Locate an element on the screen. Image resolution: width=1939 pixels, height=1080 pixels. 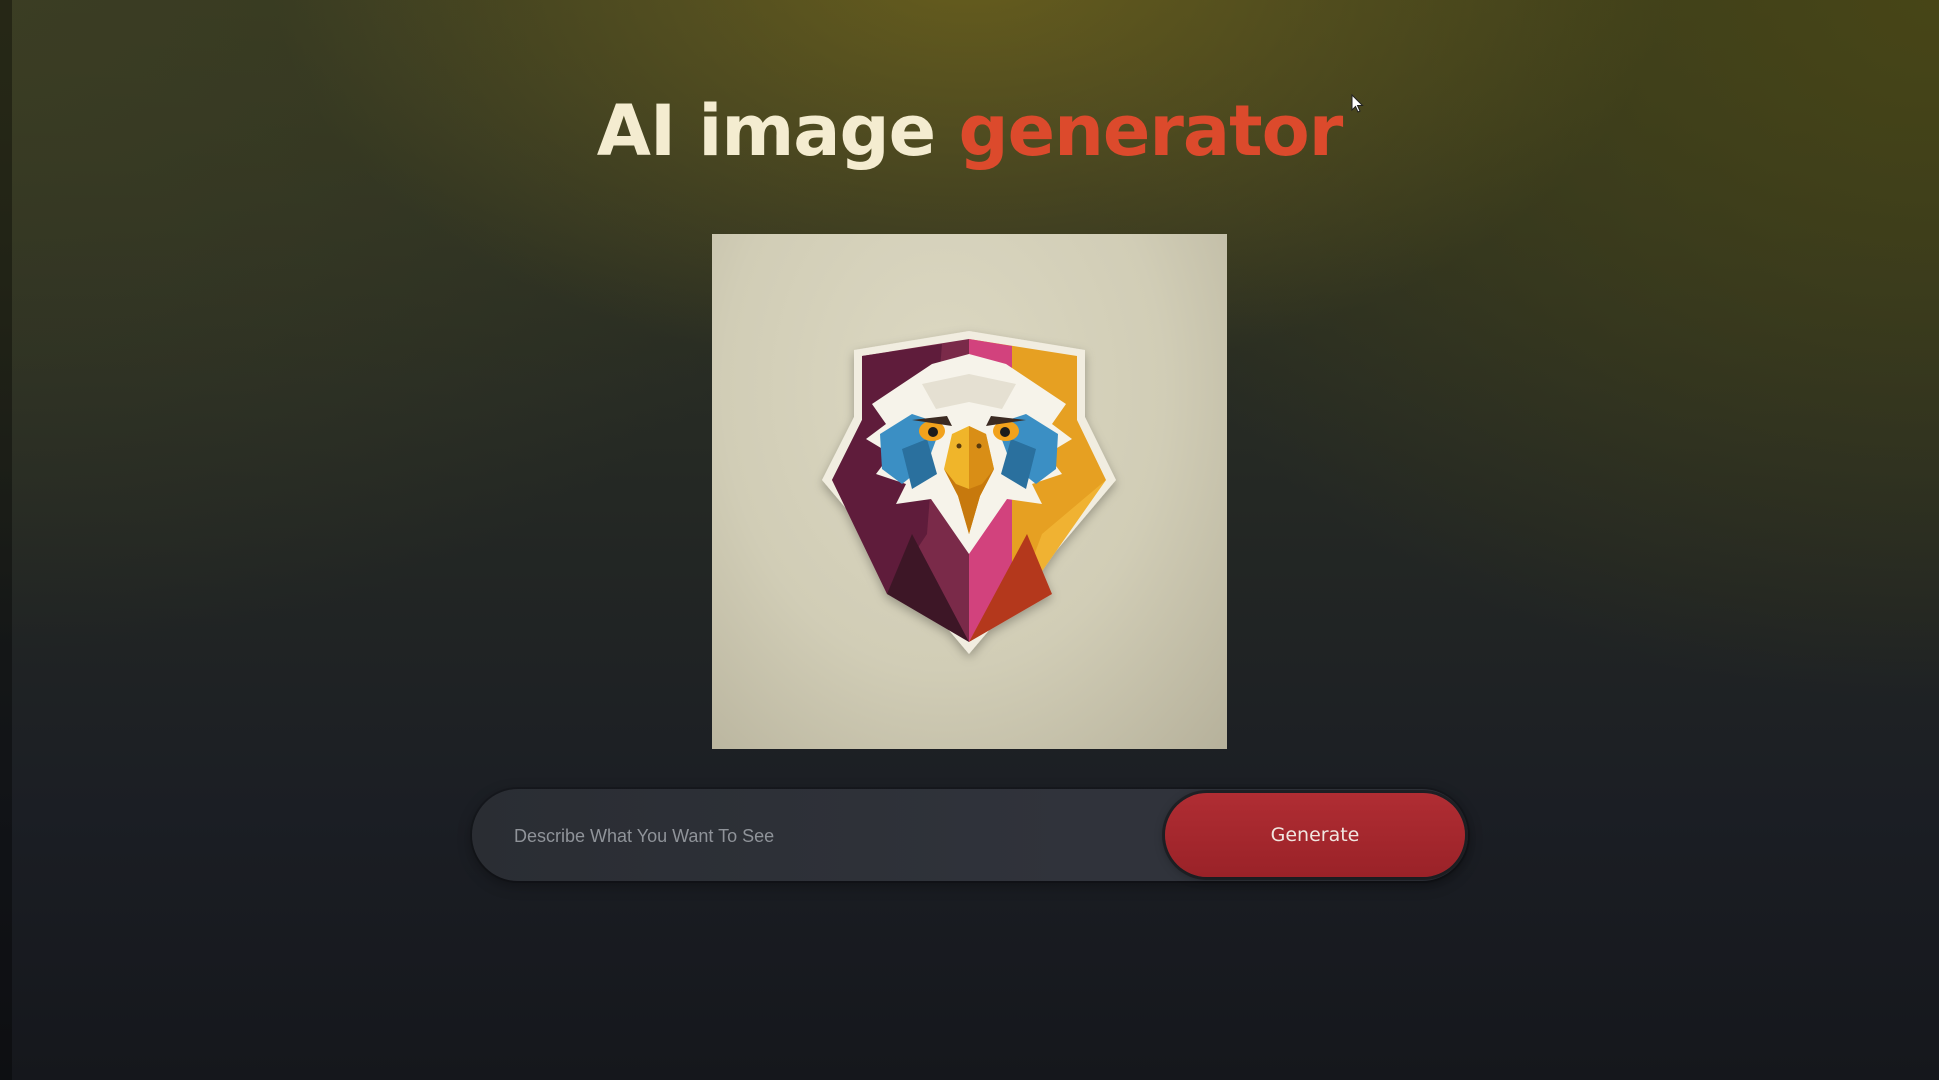
title-accent: generator is located at coordinates (1150, 131).